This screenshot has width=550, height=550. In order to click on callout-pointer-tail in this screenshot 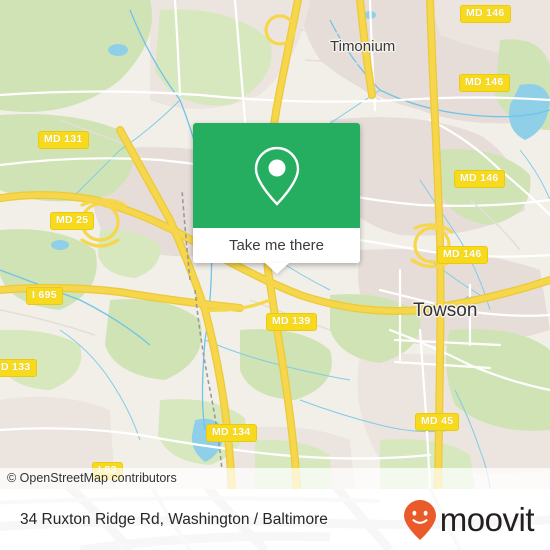, I will do `click(276, 268)`.